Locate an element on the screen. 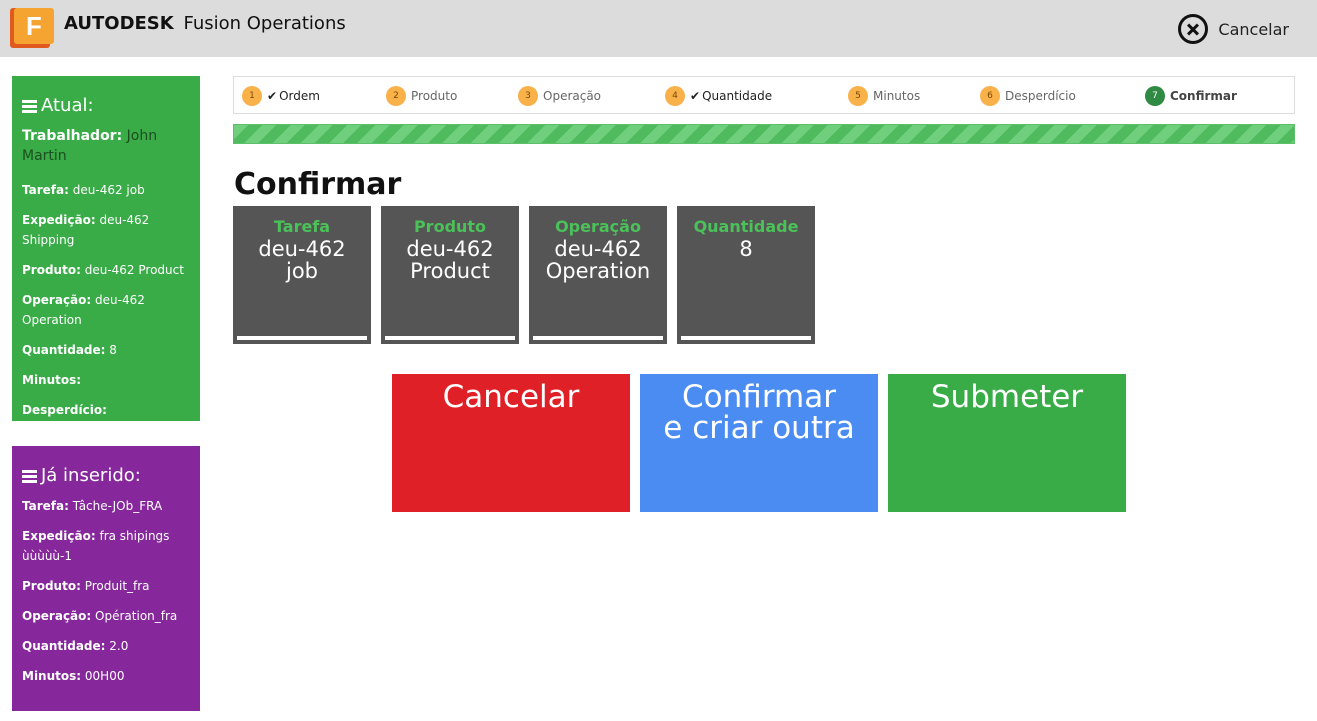 This screenshot has height=721, width=1317. current-panel-title: Atual: is located at coordinates (106, 106).